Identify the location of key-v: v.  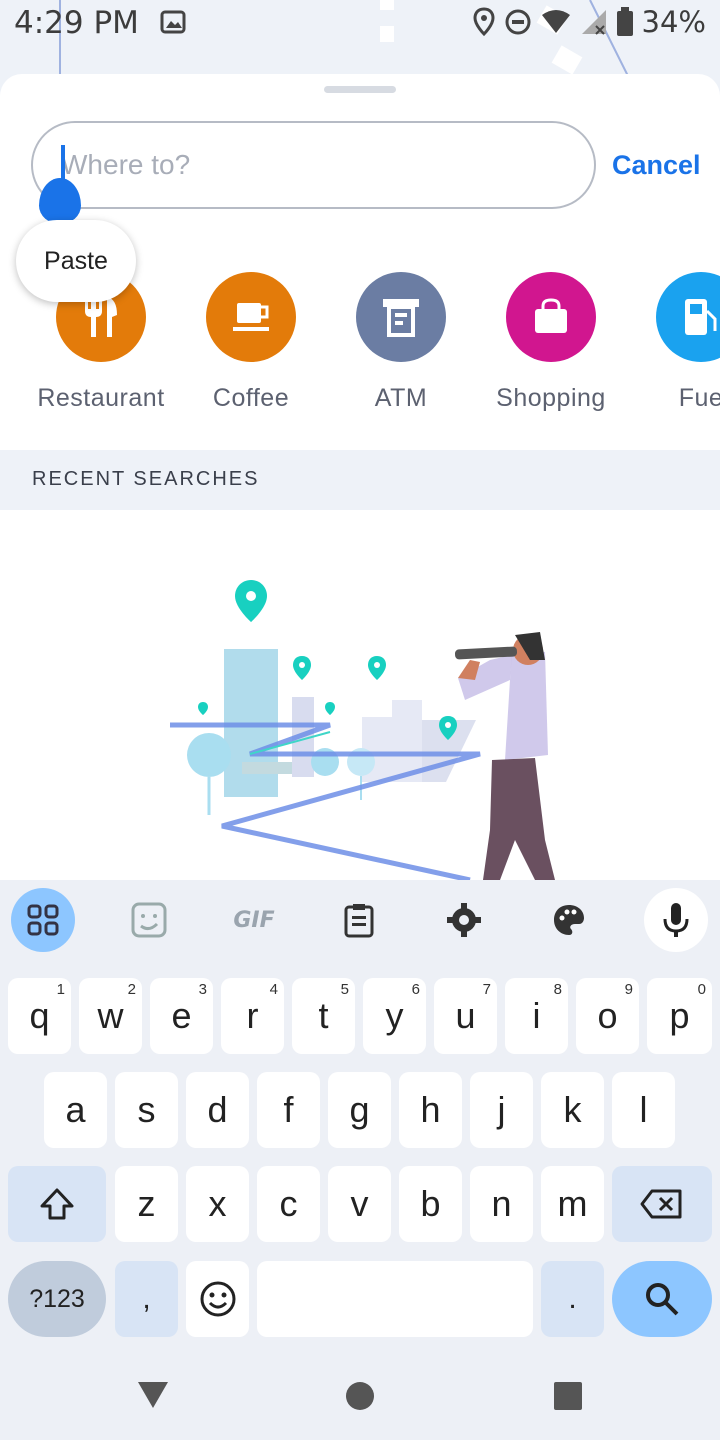
(359, 1204).